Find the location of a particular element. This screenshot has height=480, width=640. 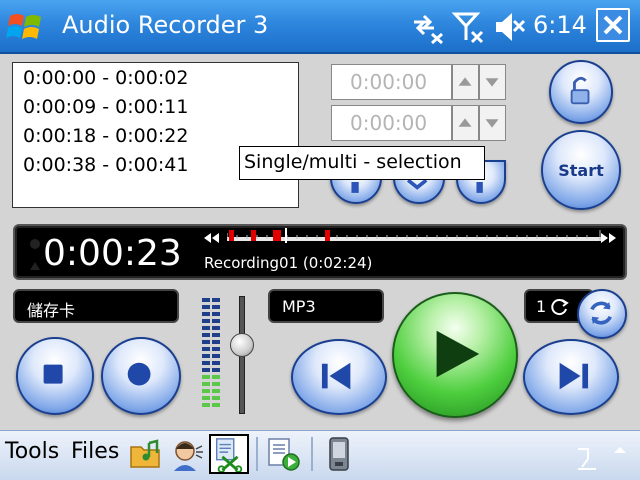

device-icon is located at coordinates (339, 454).